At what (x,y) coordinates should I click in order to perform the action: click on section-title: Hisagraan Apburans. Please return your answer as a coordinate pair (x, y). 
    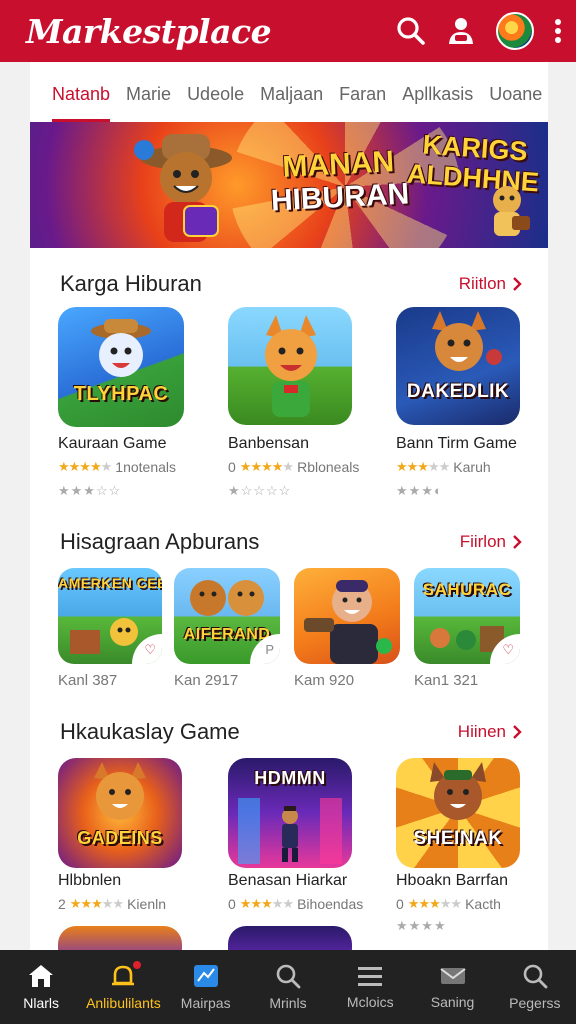
    Looking at the image, I should click on (160, 541).